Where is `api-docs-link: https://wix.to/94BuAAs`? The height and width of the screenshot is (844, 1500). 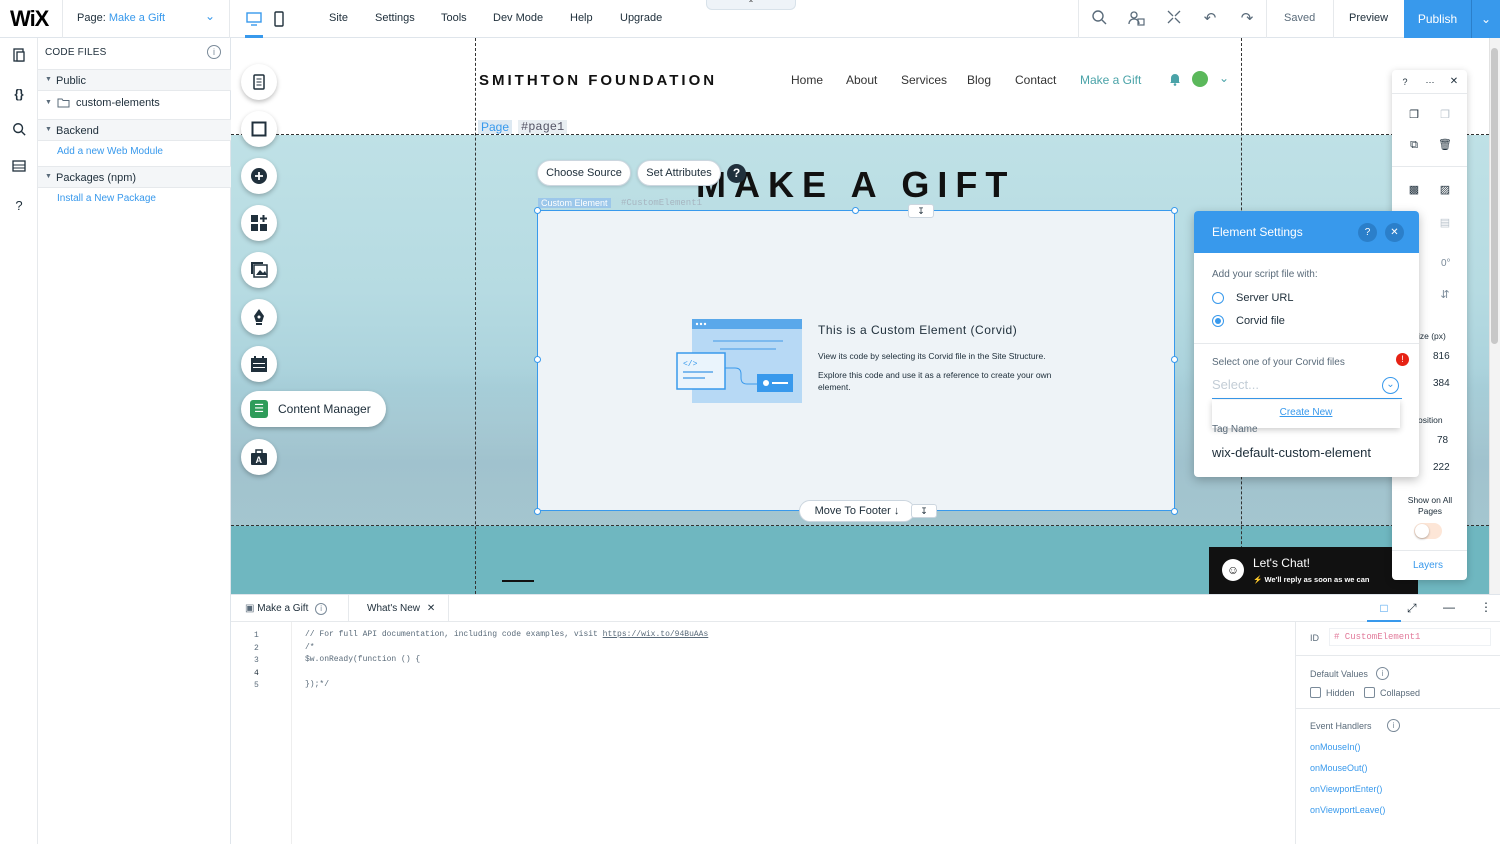 api-docs-link: https://wix.to/94BuAAs is located at coordinates (656, 634).